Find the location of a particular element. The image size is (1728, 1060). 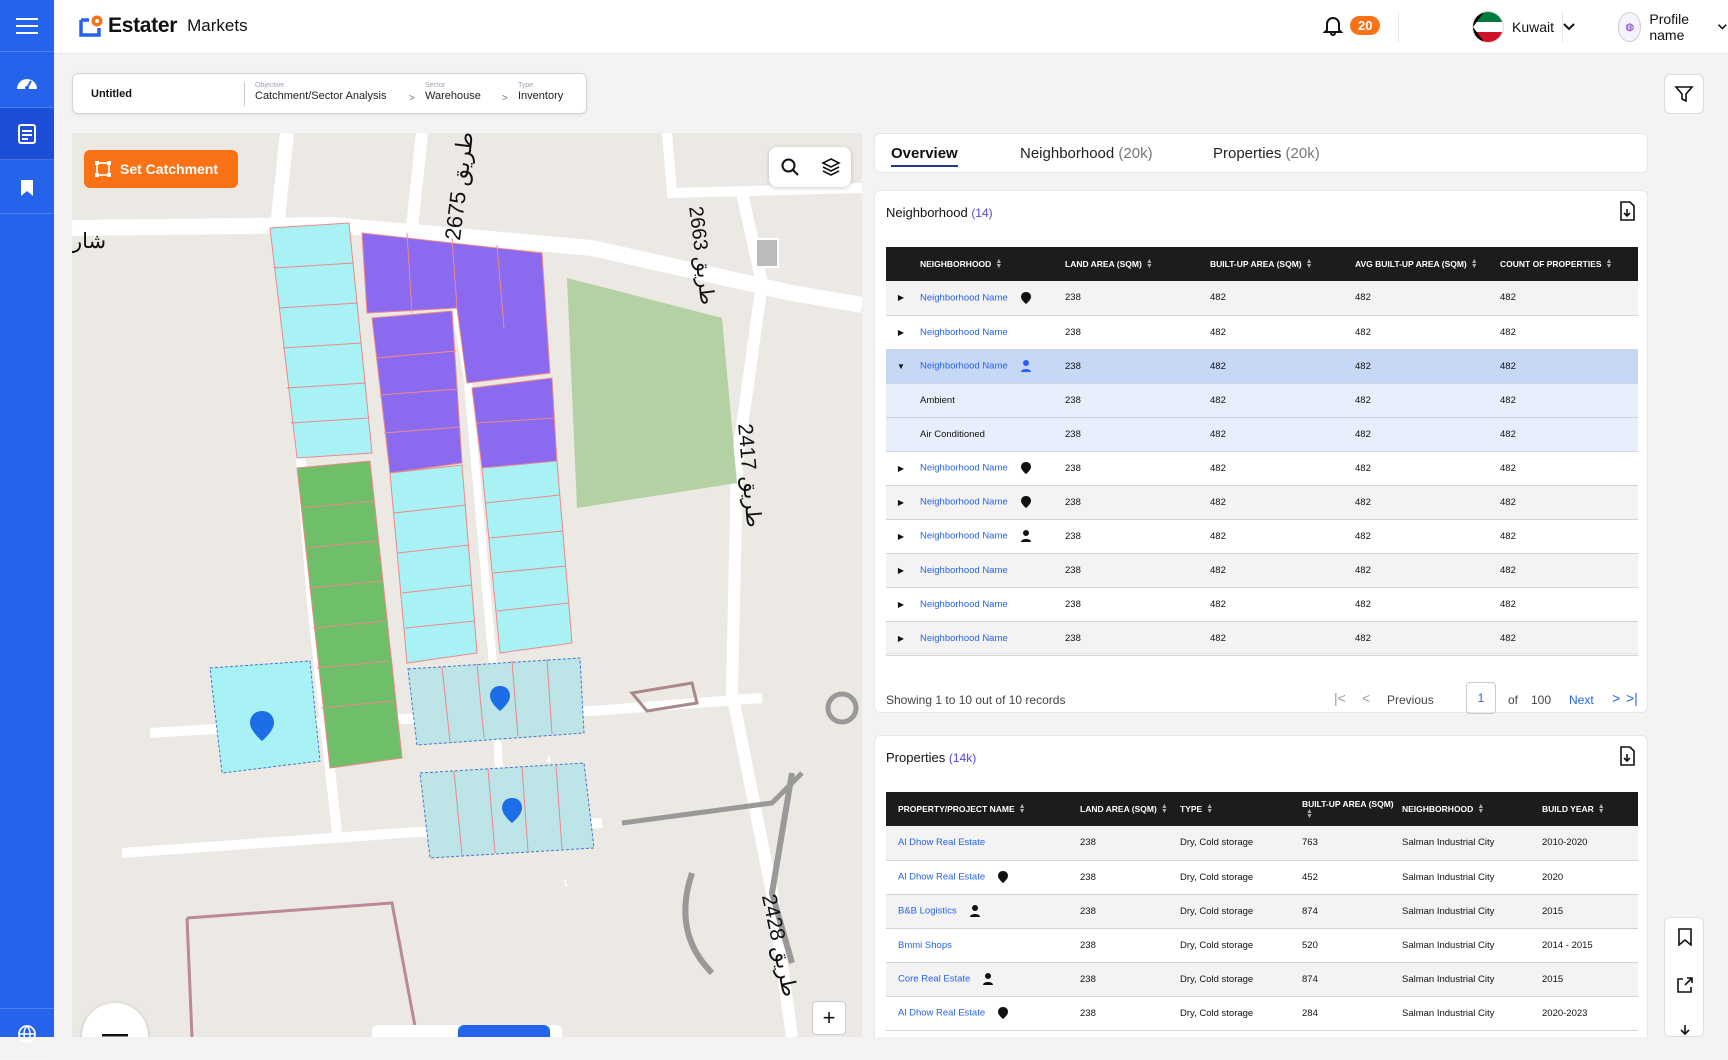

tab-properties: Properties (20k) is located at coordinates (1266, 153).